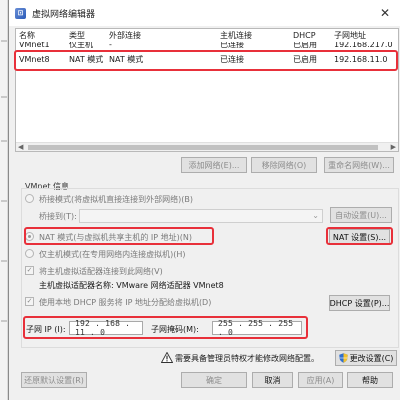  What do you see at coordinates (116, 199) in the screenshot?
I see `bridged-mode-label: 桥接模式(将虚拟机直接连接到外部网络)(B)` at bounding box center [116, 199].